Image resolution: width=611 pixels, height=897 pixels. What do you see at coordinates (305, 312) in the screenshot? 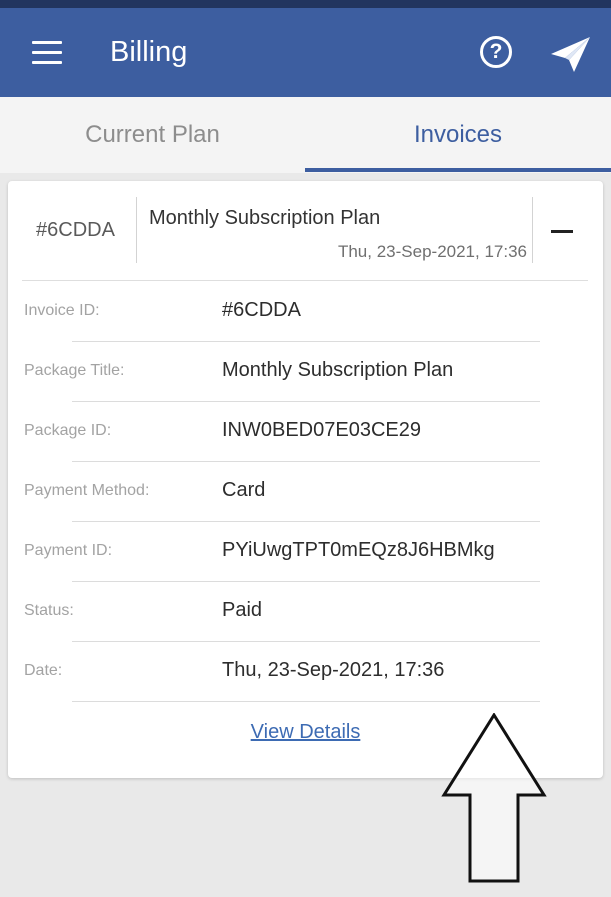
I see `detail-row-invoice-id: Invoice ID: #6CDDA` at bounding box center [305, 312].